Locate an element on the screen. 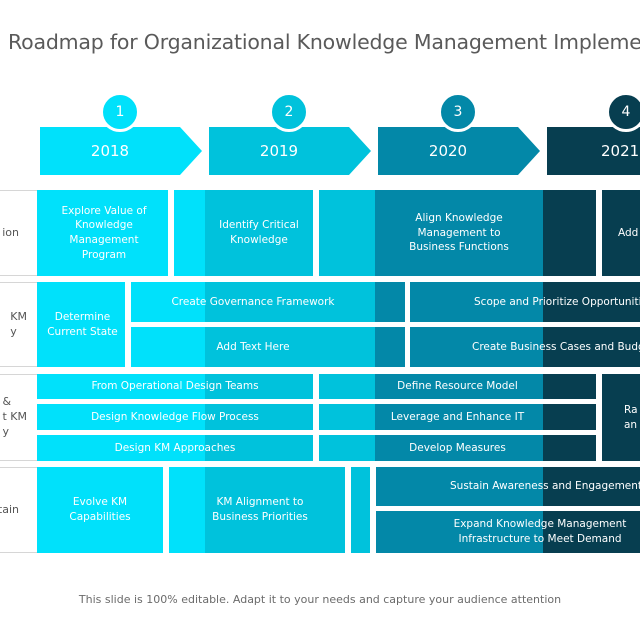  task-knowledge-flow-process: Design Knowledge Flow Process is located at coordinates (175, 417).